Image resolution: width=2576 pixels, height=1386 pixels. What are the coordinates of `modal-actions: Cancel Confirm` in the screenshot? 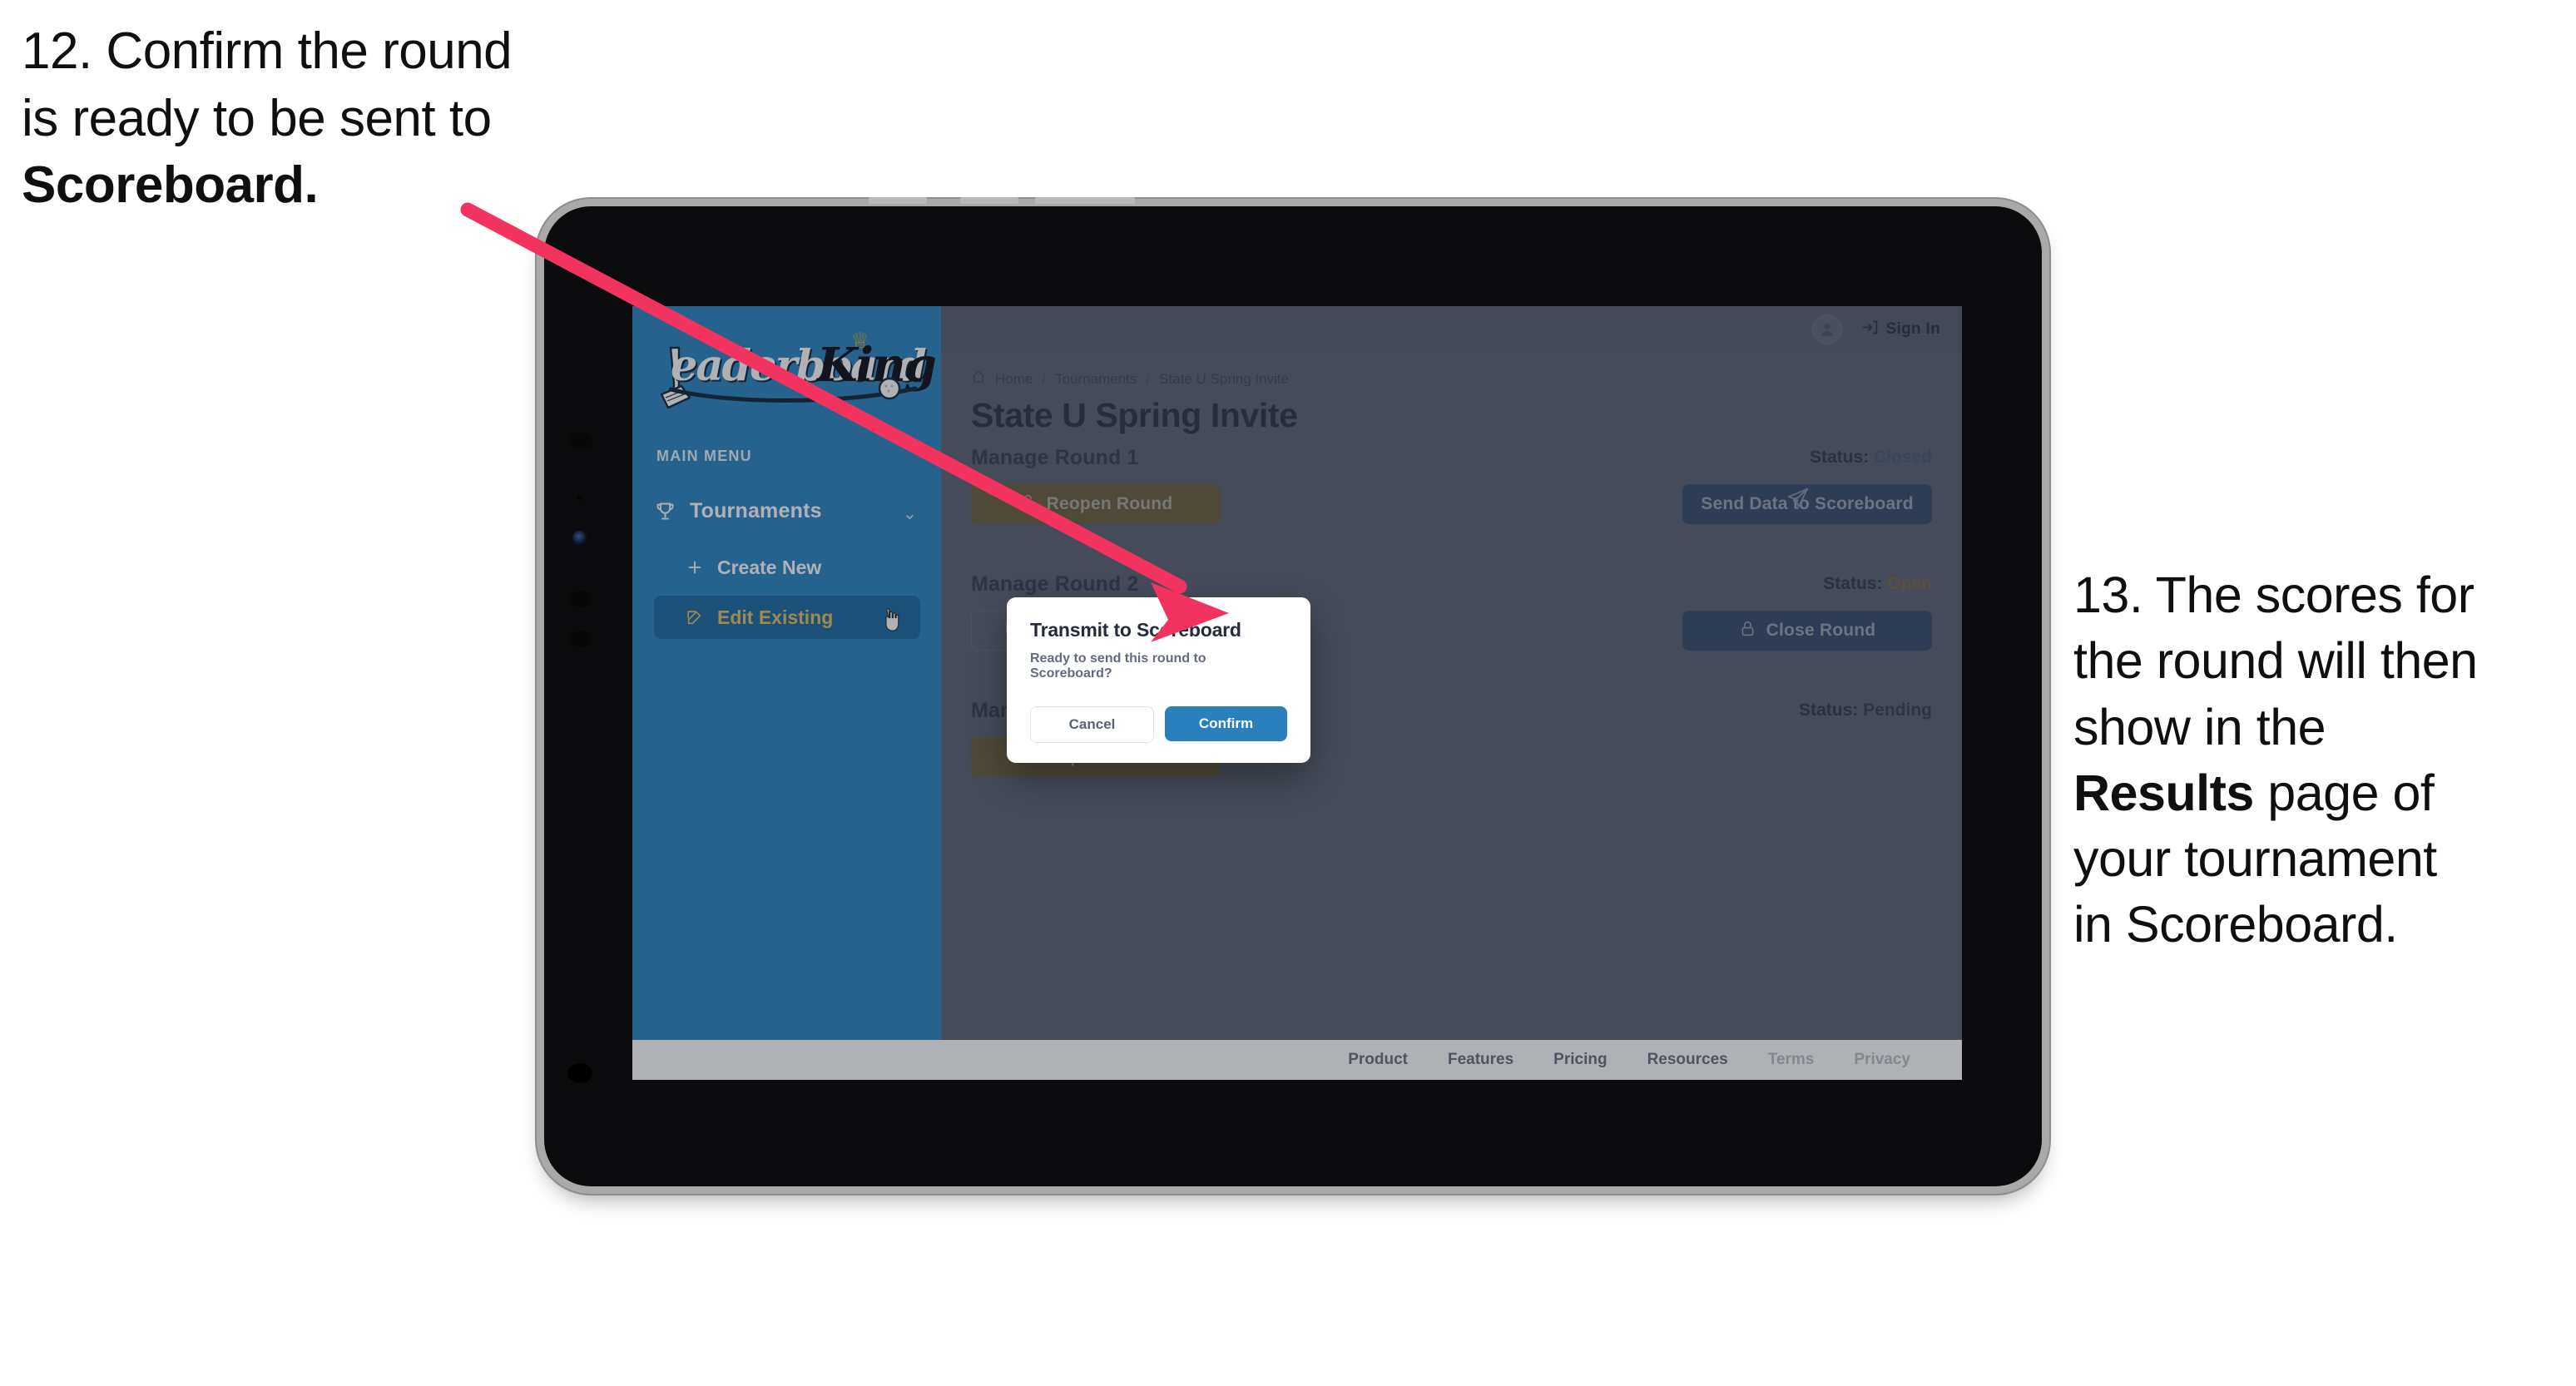 It's located at (1158, 724).